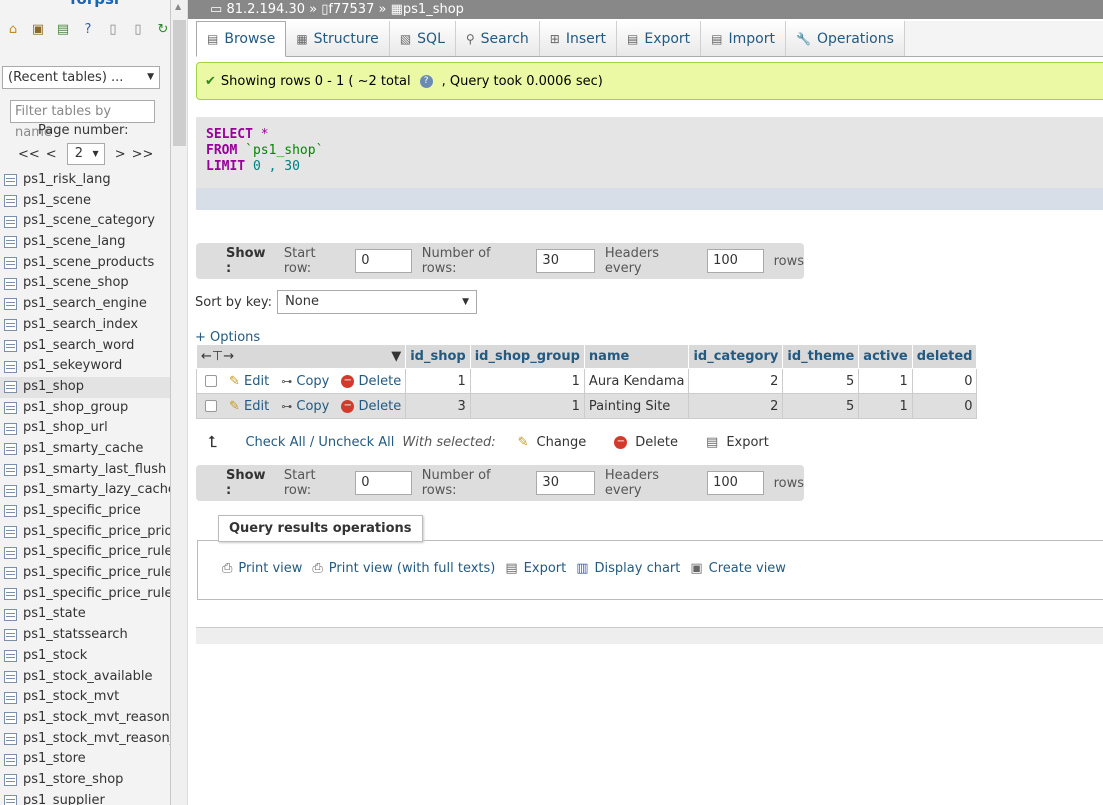 The image size is (1103, 805). Describe the element at coordinates (565, 483) in the screenshot. I see `rows-input: 30` at that location.